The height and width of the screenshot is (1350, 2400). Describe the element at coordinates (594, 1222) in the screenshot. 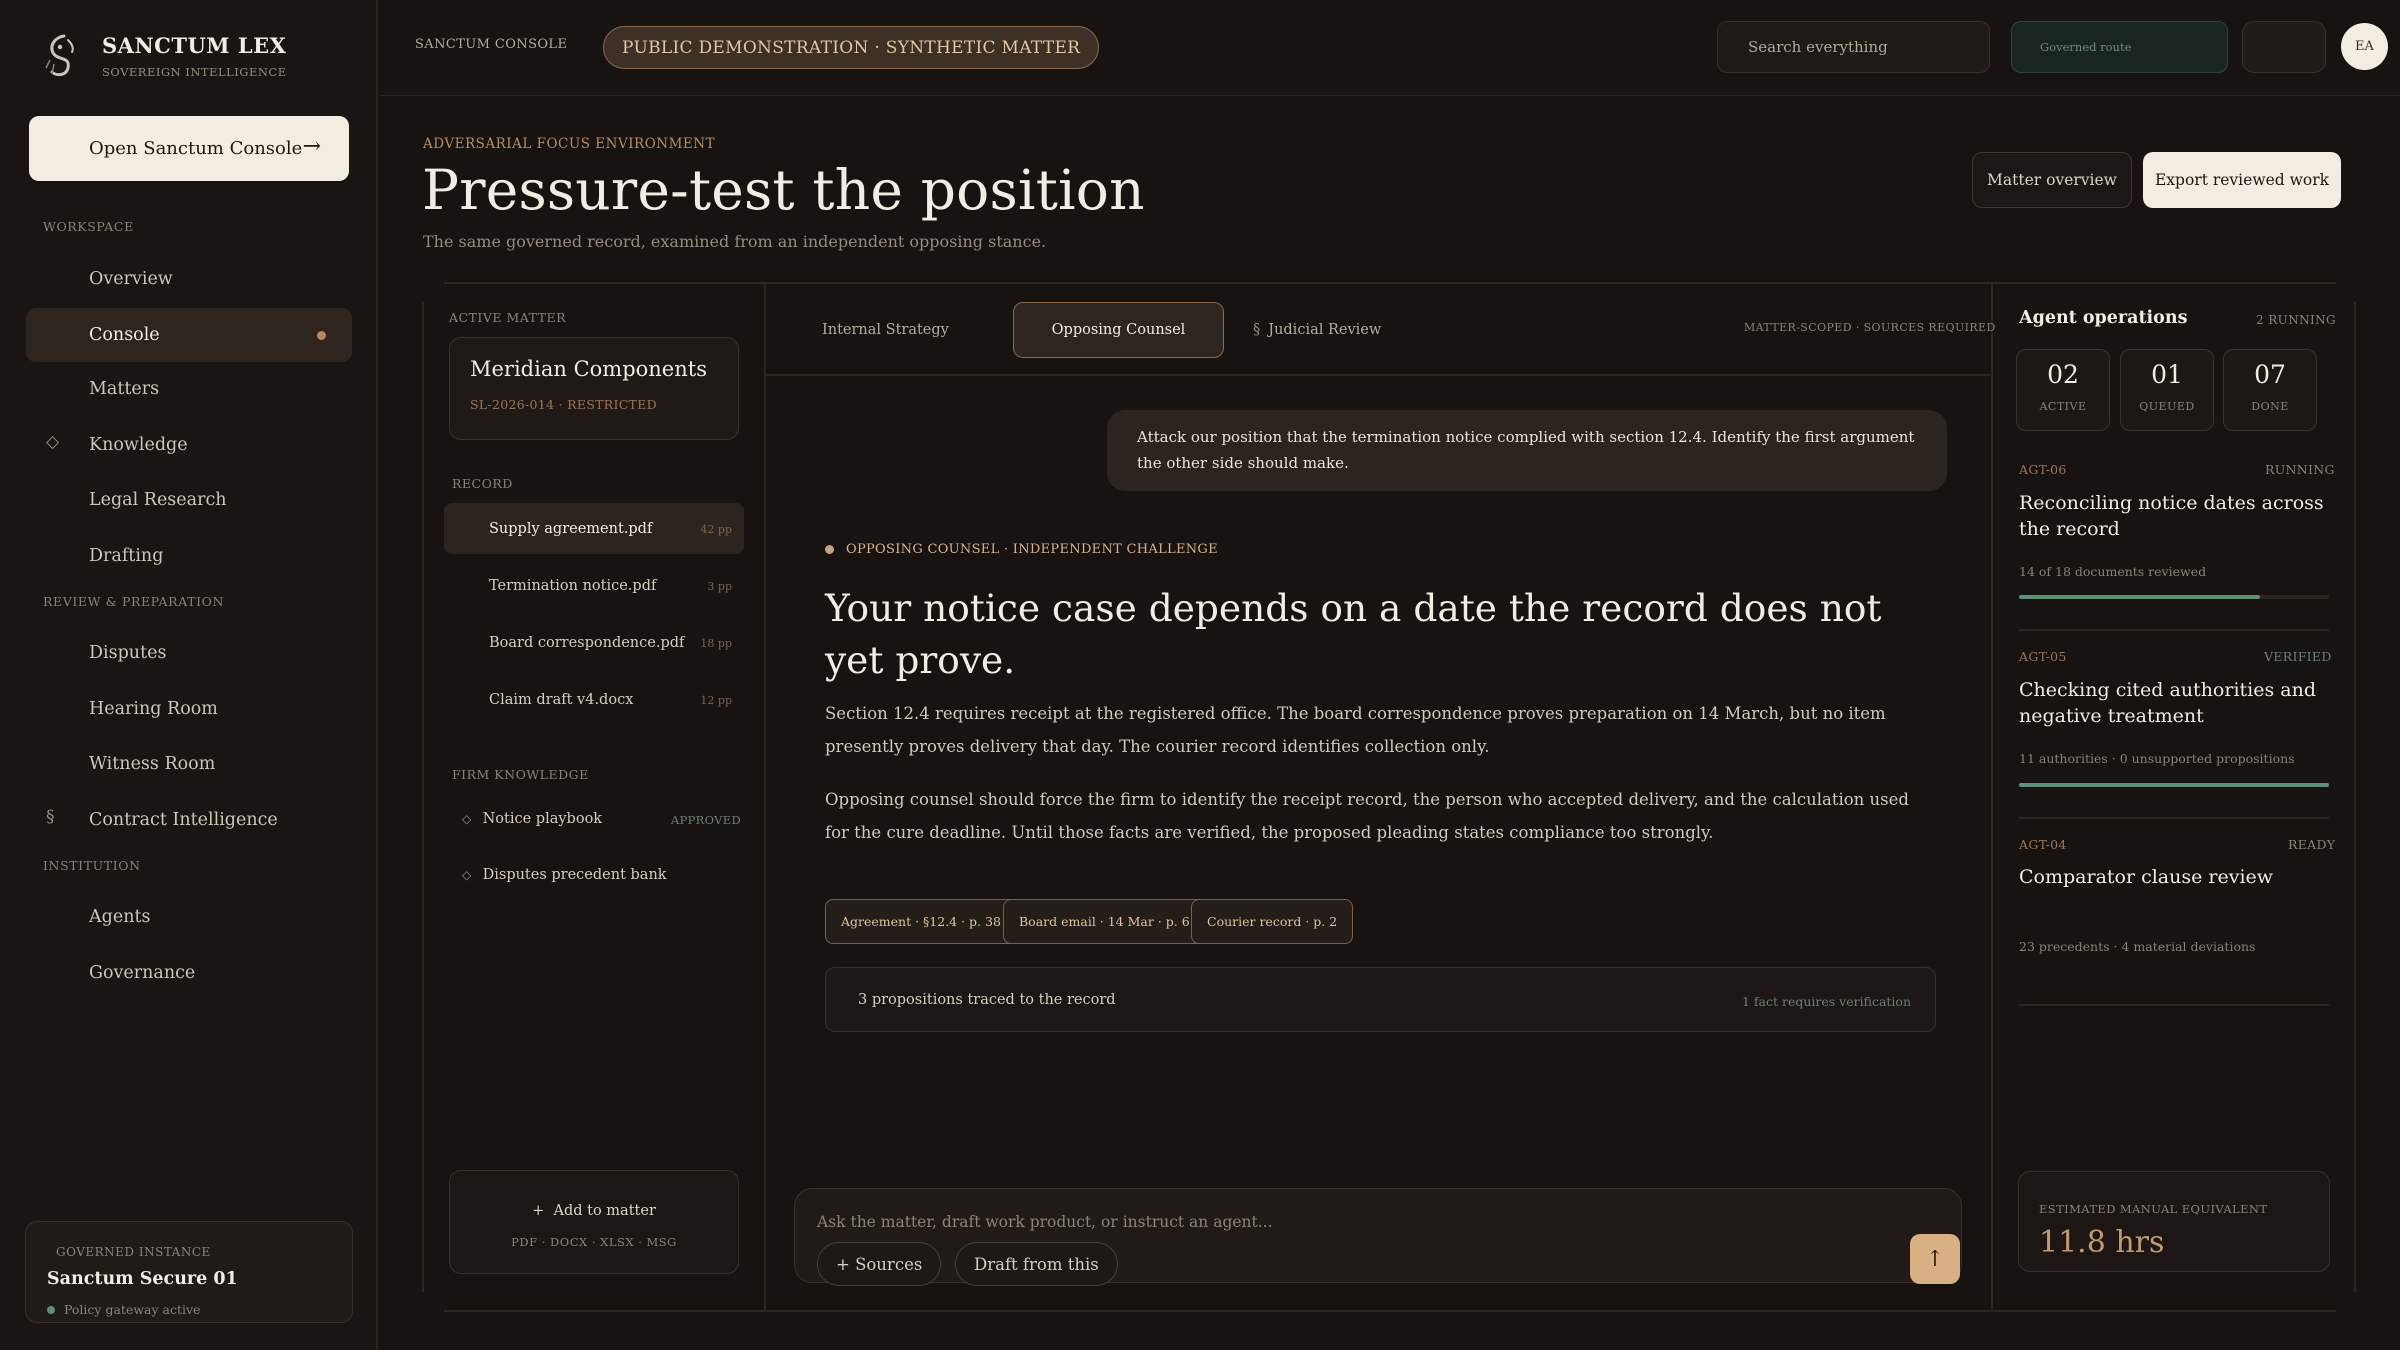

I see `add-to-matter-dropzone: + Add to matter PDF · DOCX · XLSX · MSG` at that location.